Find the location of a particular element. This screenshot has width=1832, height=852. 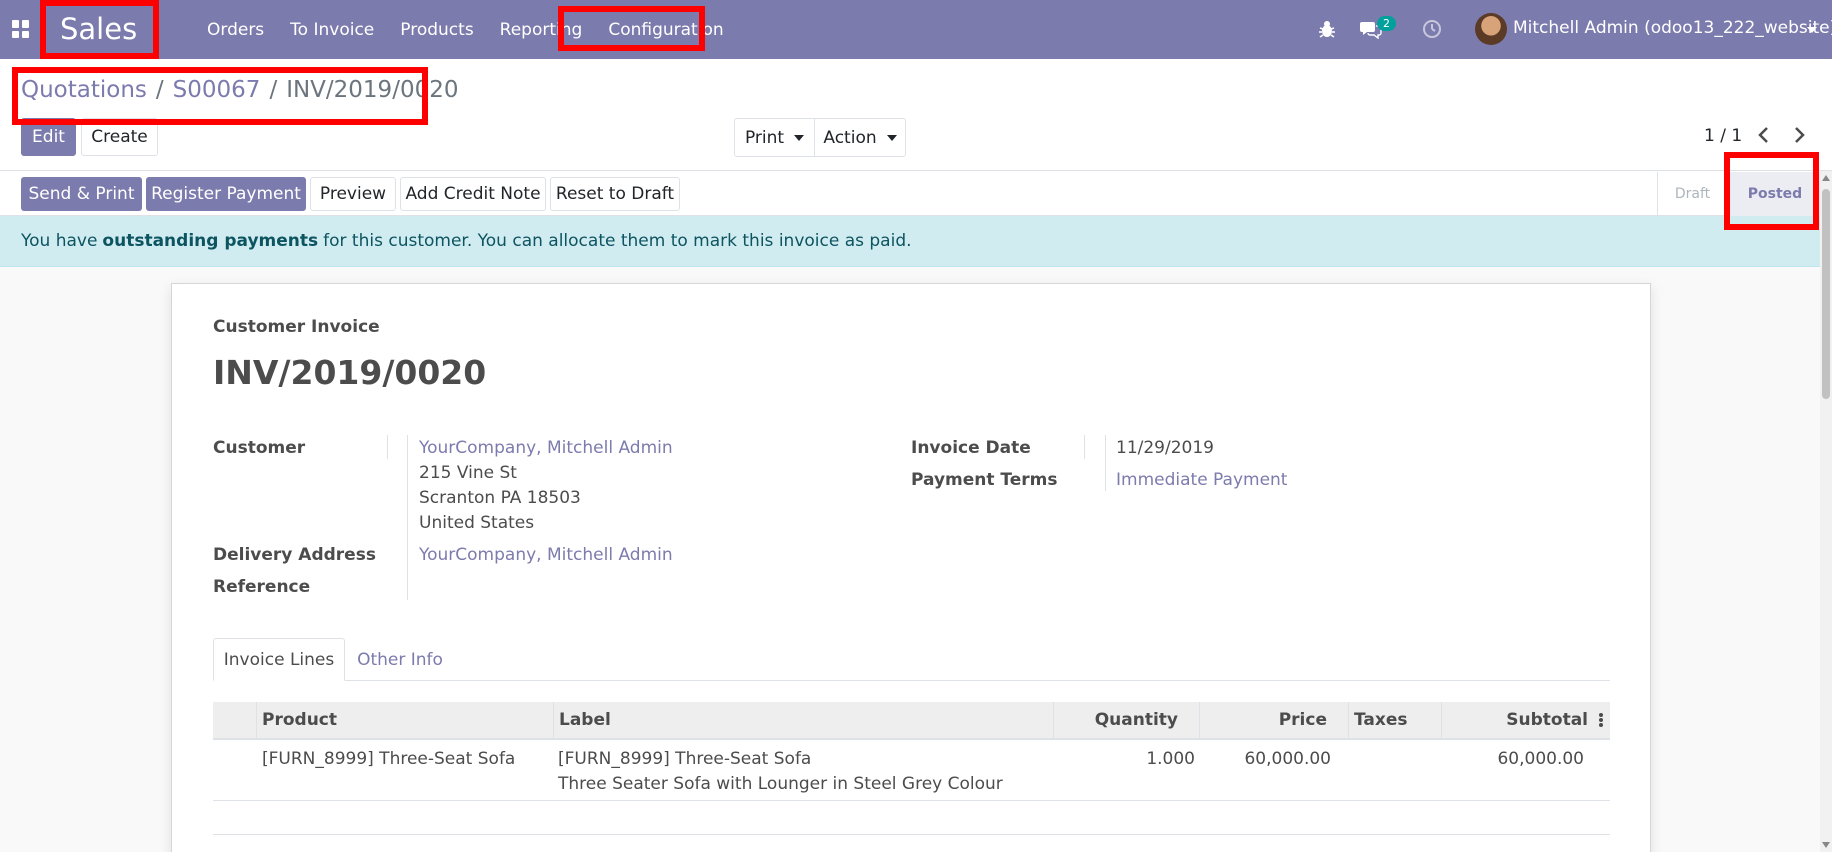

line-price: 60,000.00 is located at coordinates (1265, 759).